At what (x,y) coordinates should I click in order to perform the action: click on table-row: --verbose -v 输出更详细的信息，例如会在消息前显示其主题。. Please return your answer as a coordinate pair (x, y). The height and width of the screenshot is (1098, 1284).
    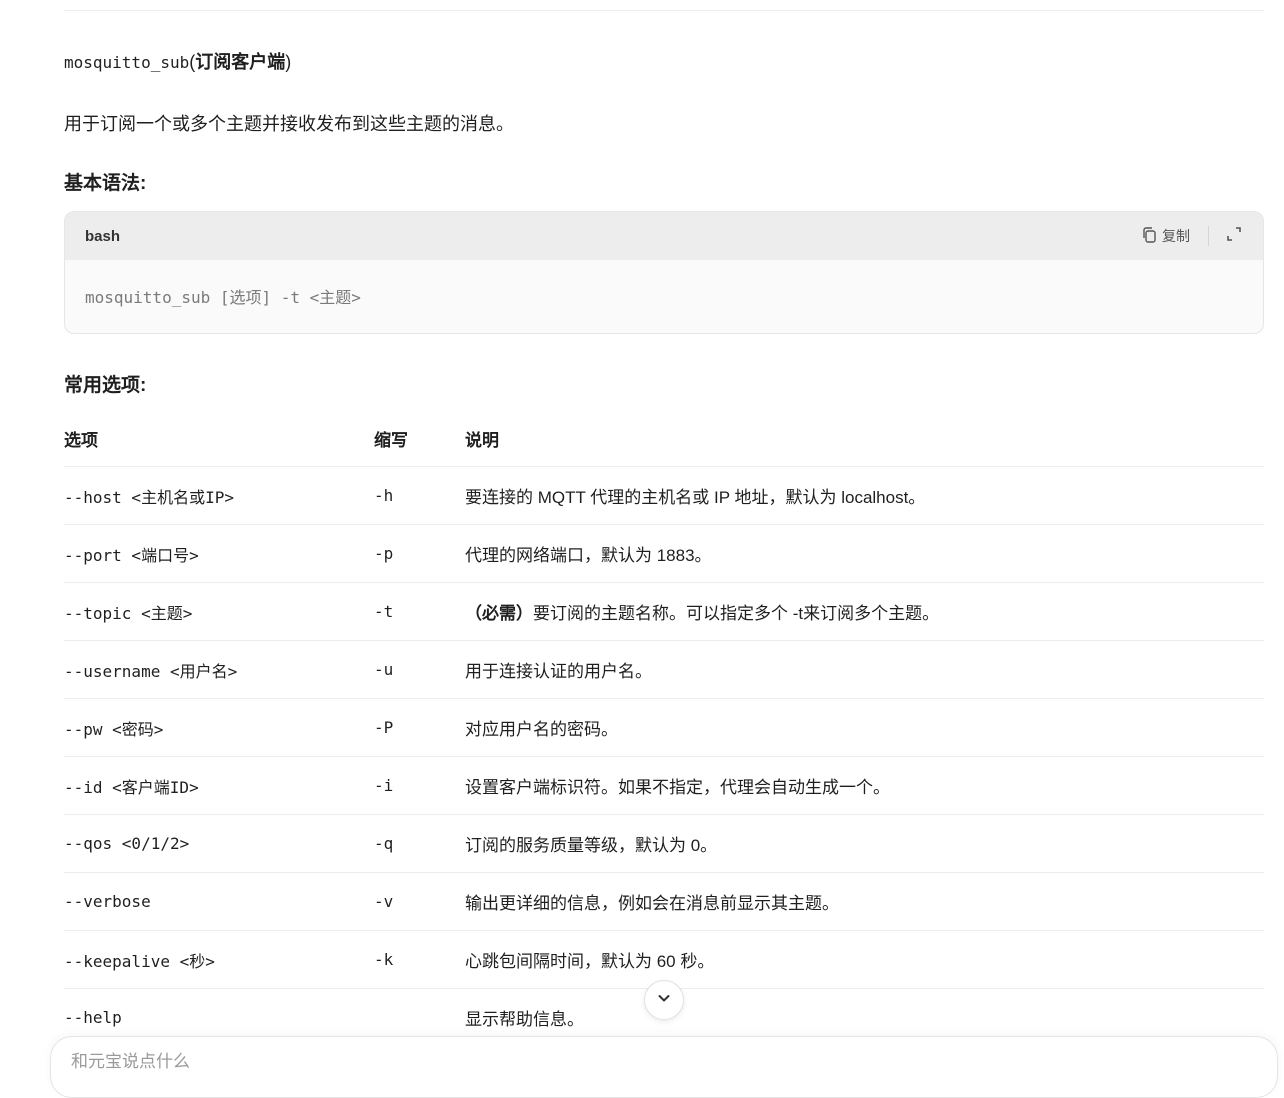
    Looking at the image, I should click on (664, 901).